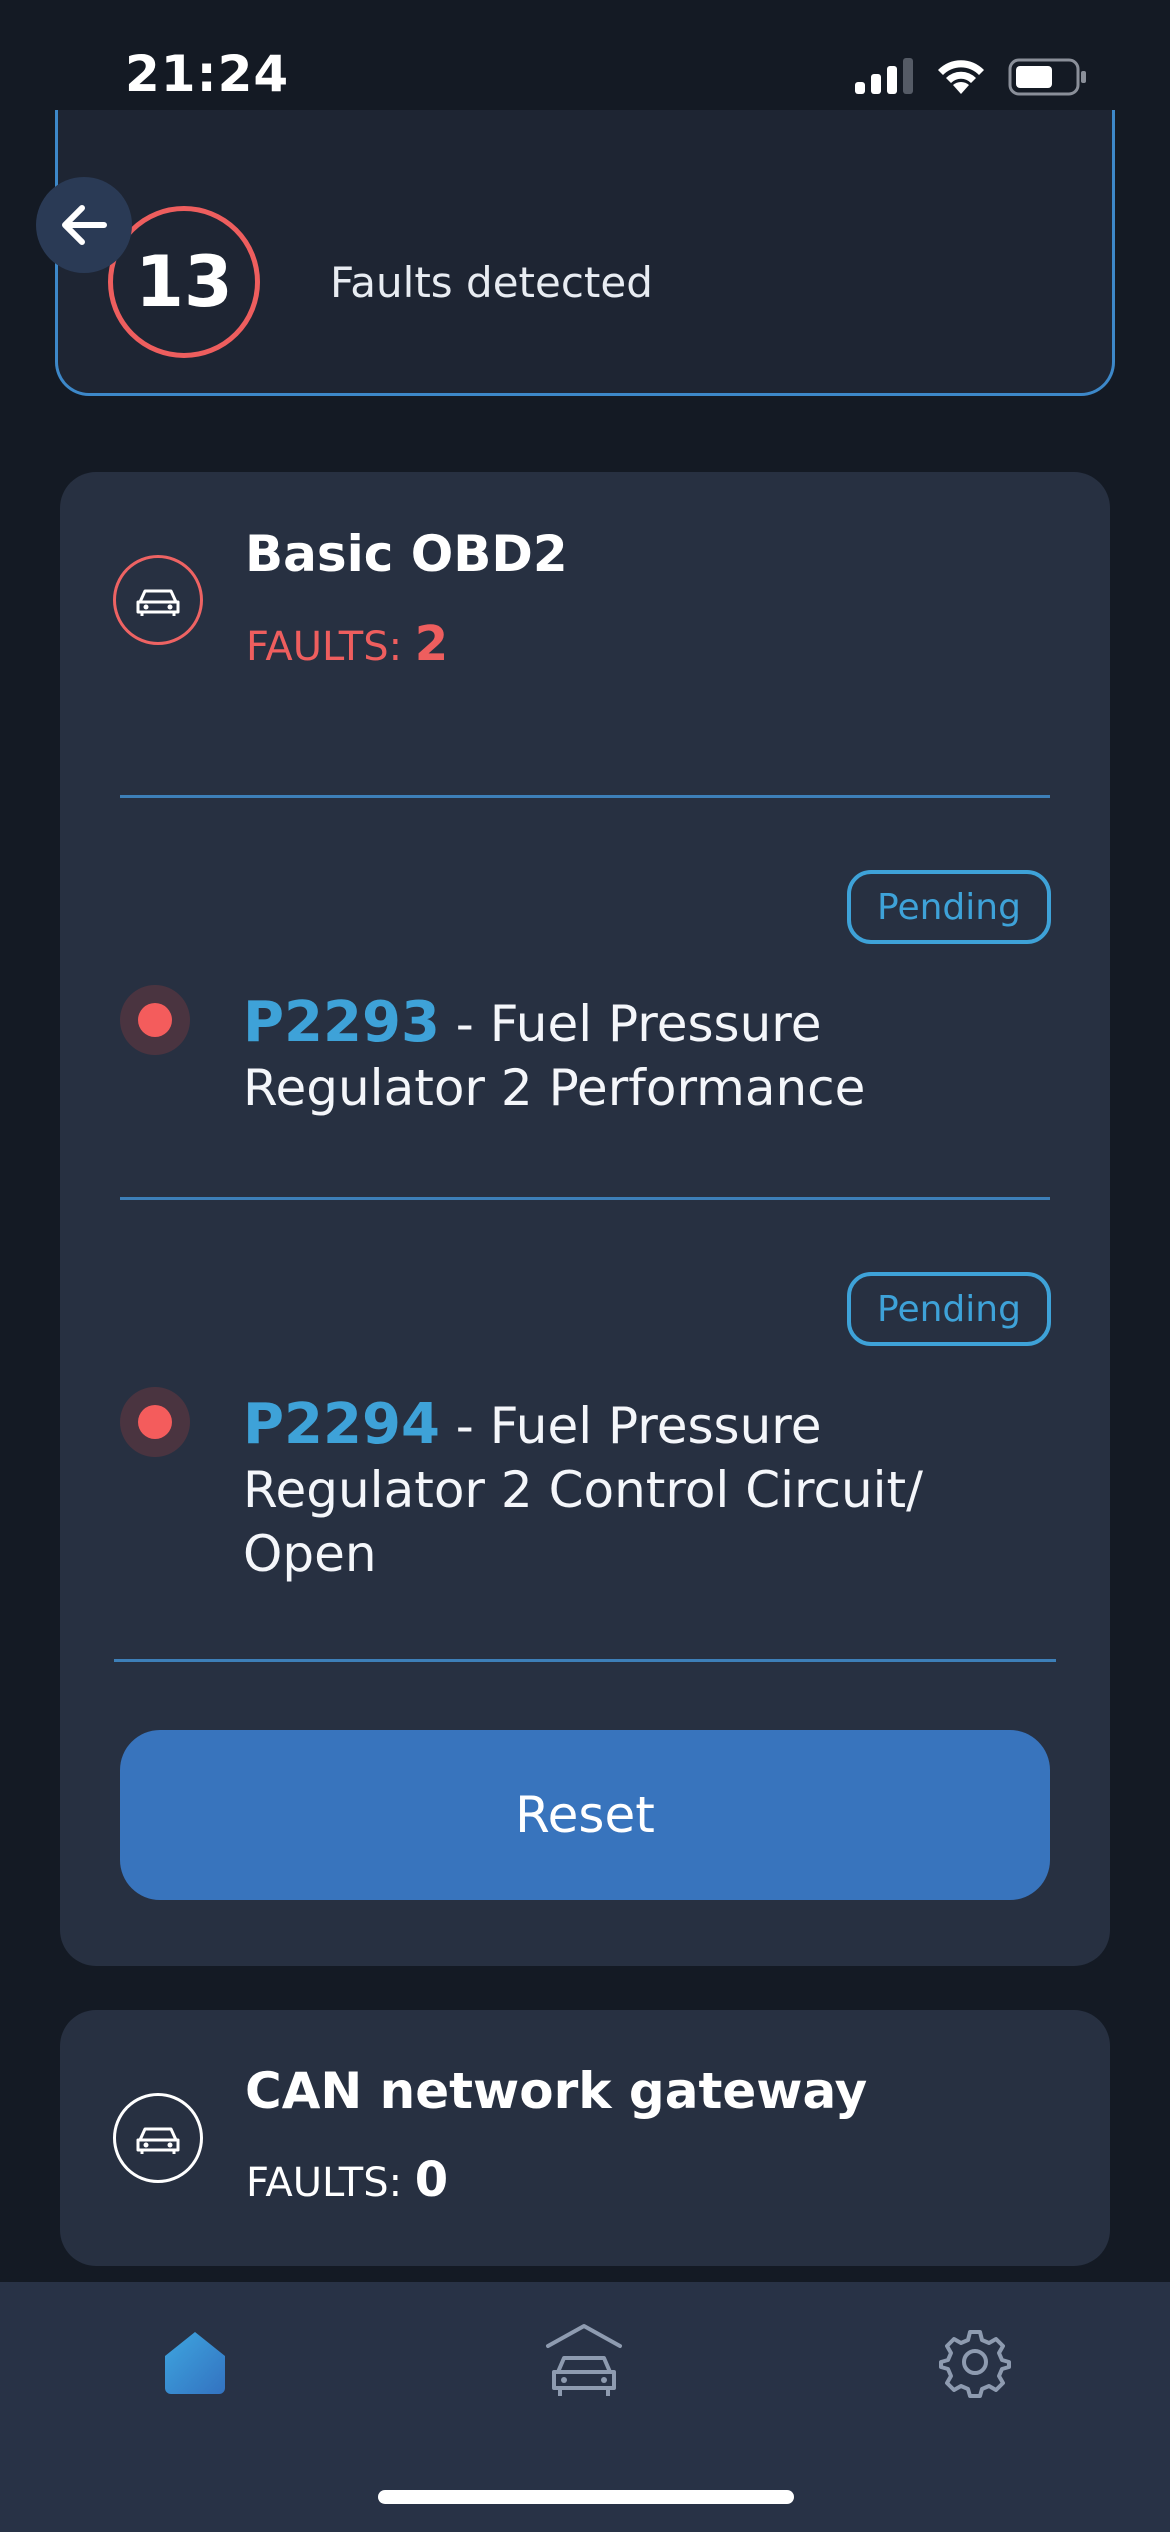 This screenshot has width=1170, height=2532. What do you see at coordinates (585, 1815) in the screenshot?
I see `reset-button: Reset` at bounding box center [585, 1815].